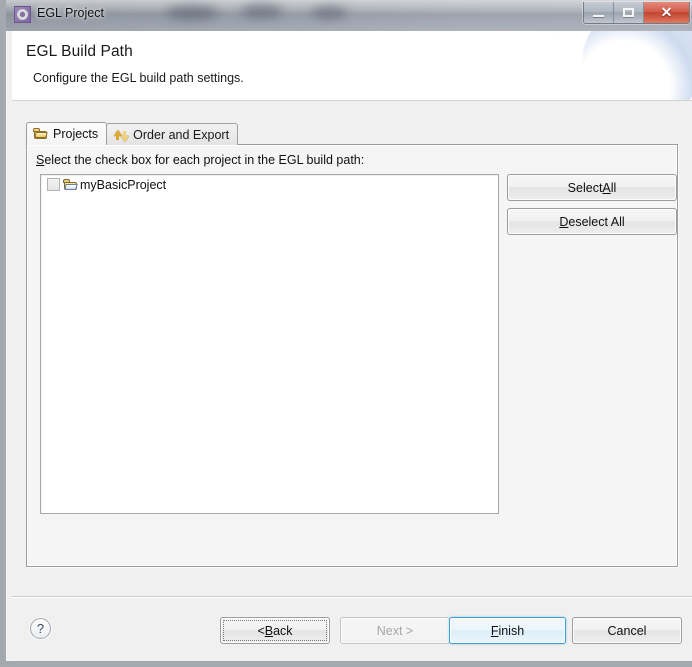 The height and width of the screenshot is (667, 692). I want to click on minimize-icon, so click(598, 16).